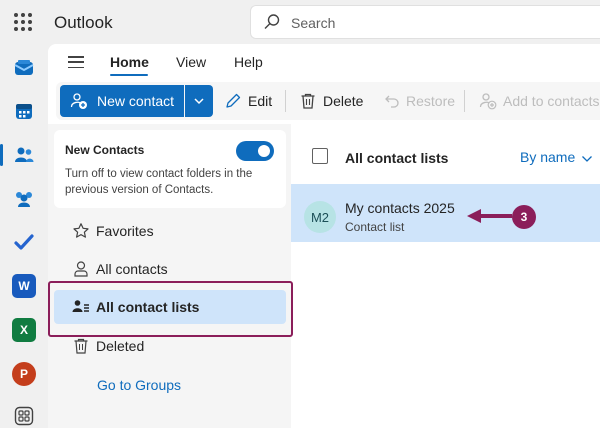 Image resolution: width=600 pixels, height=428 pixels. I want to click on tab-view: View, so click(191, 62).